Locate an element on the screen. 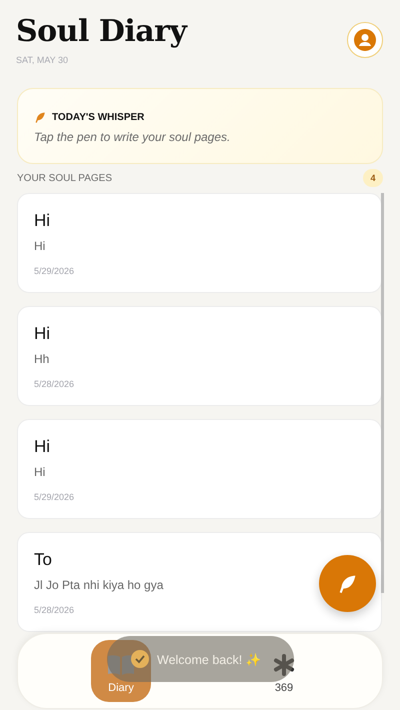  date-label: SAT, MAY 30 is located at coordinates (43, 60).